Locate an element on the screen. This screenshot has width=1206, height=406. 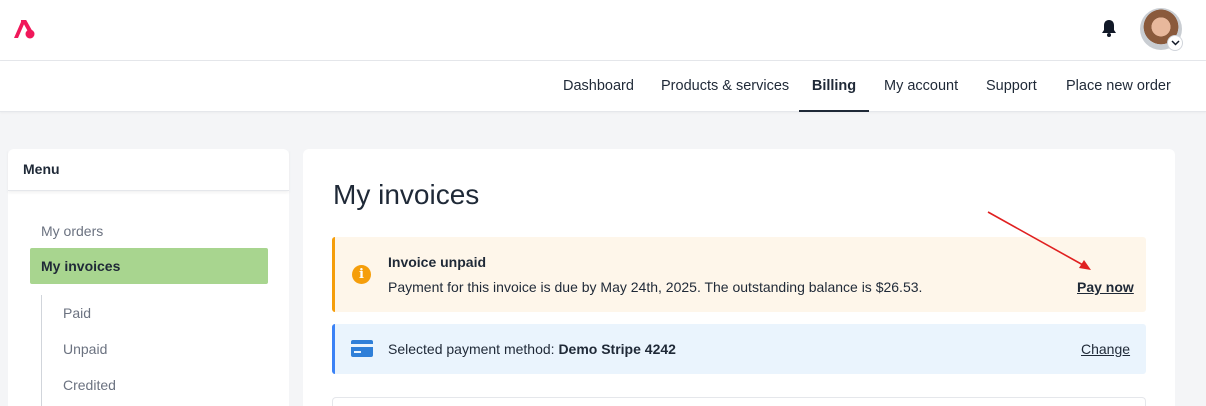
chevron-down-icon is located at coordinates (1175, 43).